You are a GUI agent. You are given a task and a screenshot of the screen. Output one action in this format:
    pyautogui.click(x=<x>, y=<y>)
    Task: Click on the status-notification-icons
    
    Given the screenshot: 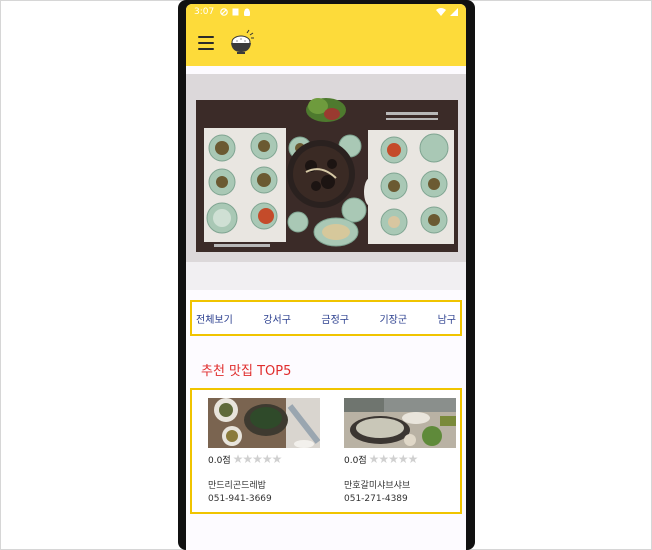 What is the action you would take?
    pyautogui.click(x=235, y=12)
    